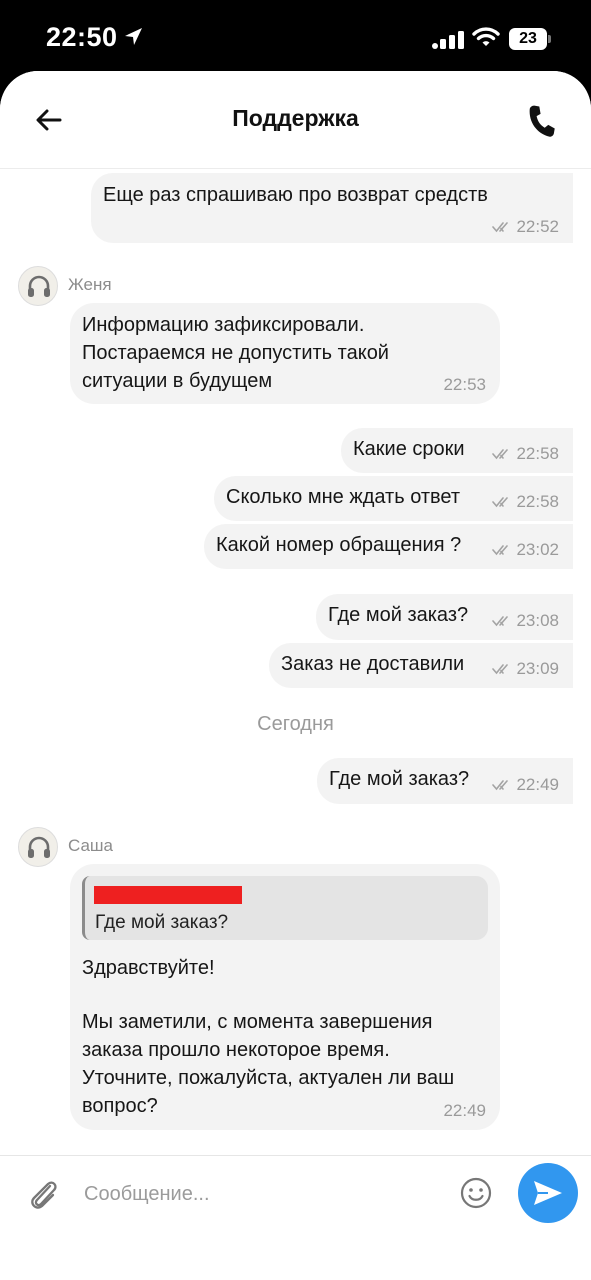 The width and height of the screenshot is (591, 1280). Describe the element at coordinates (90, 284) in the screenshot. I see `message-author: Женя` at that location.